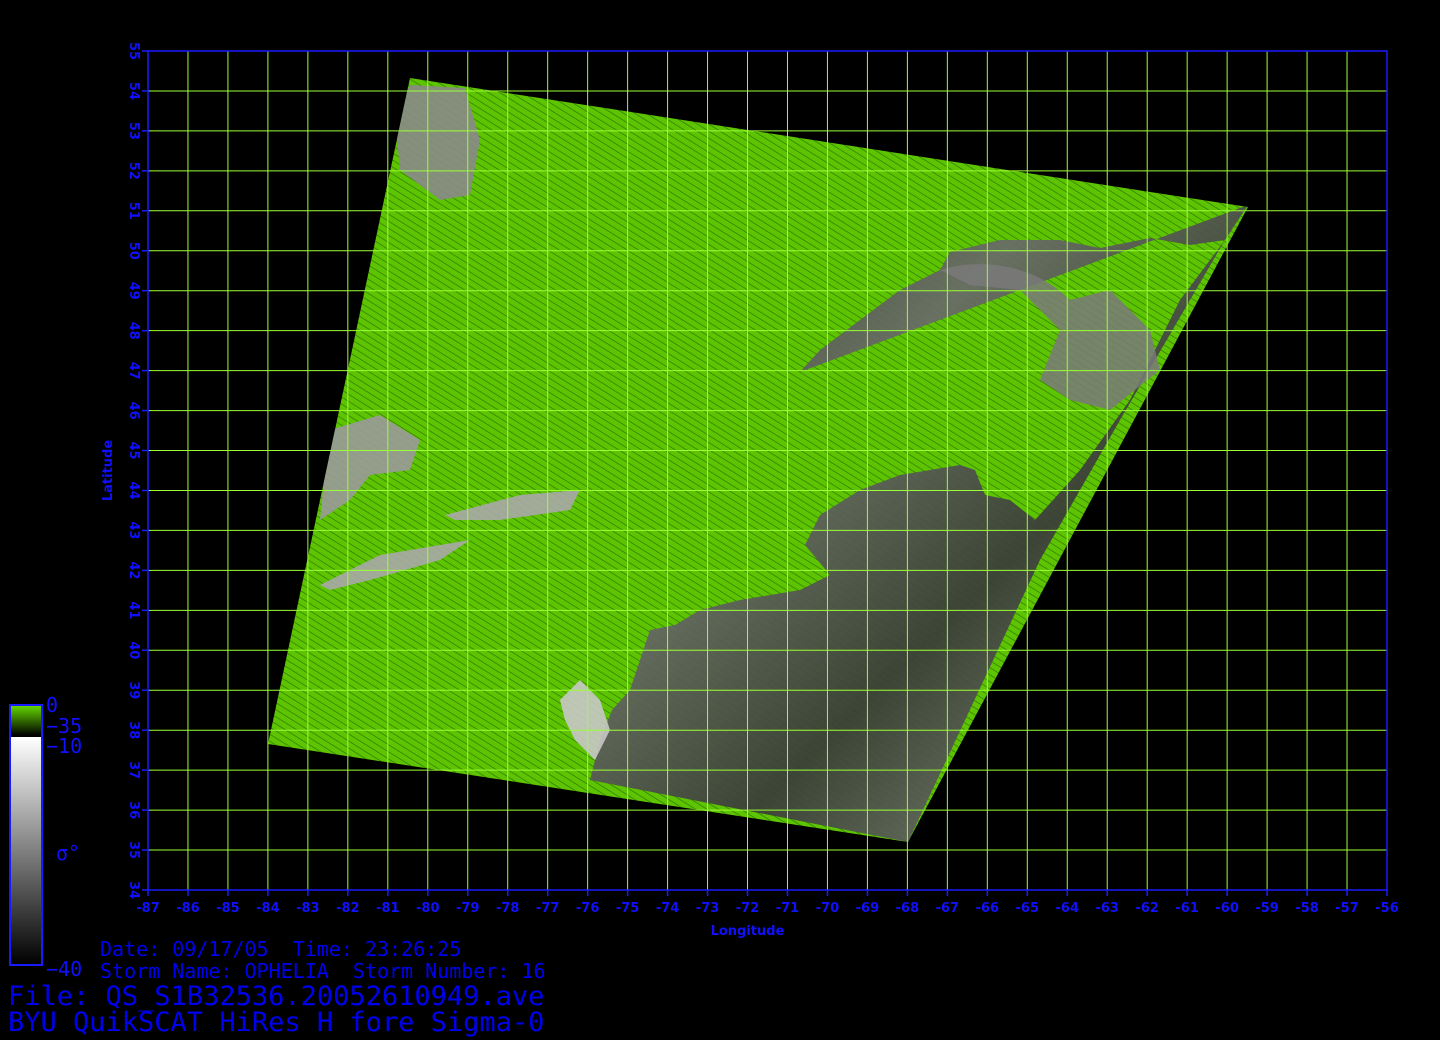 This screenshot has width=1440, height=1040. Describe the element at coordinates (133, 450) in the screenshot. I see `lat-tick-label: 45` at that location.